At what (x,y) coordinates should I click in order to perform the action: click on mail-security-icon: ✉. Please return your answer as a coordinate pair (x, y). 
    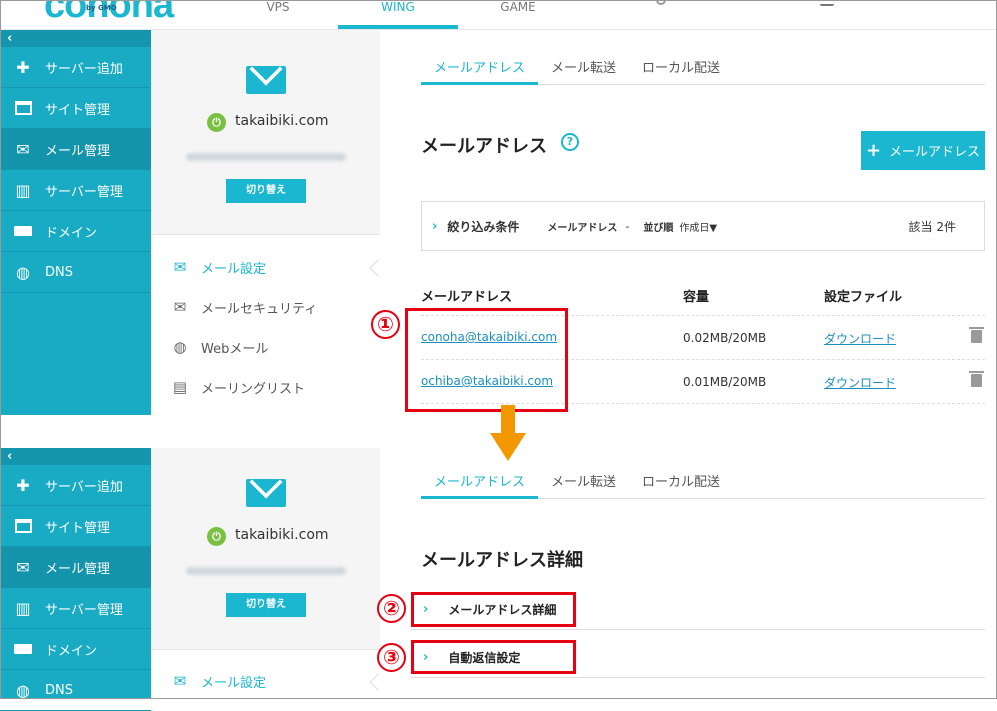
    Looking at the image, I should click on (180, 307).